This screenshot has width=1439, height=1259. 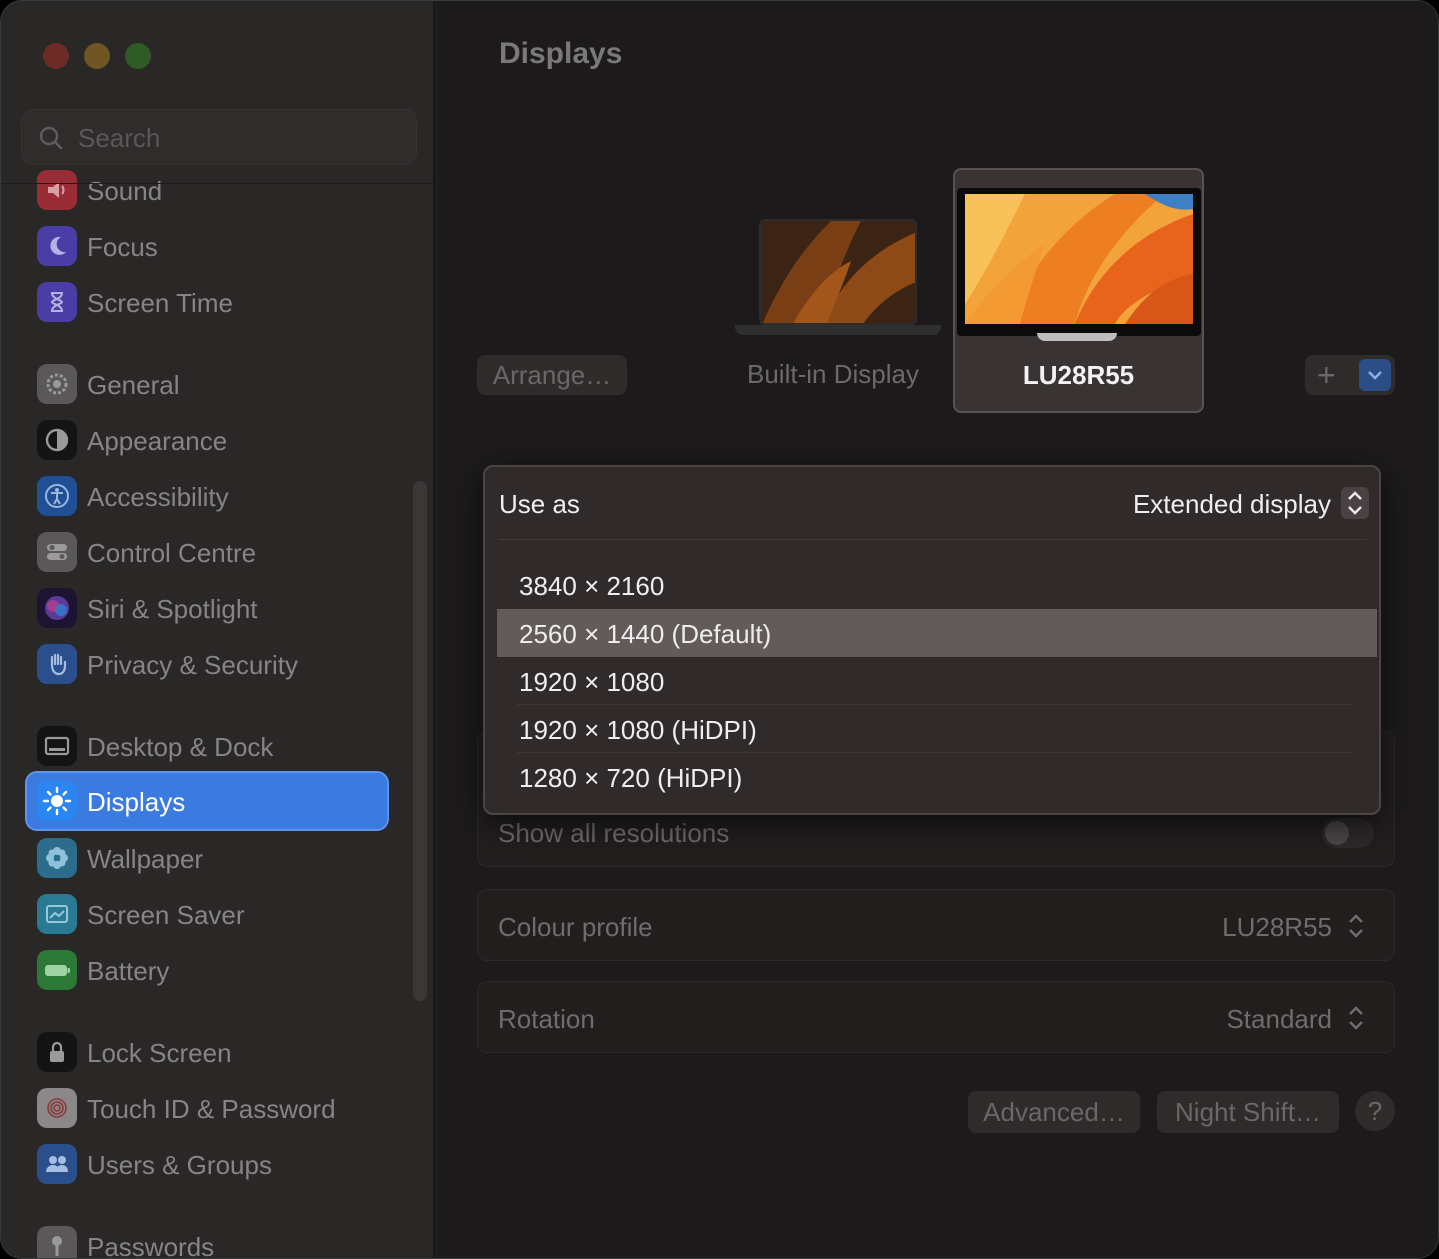 I want to click on popup-divider, so click(x=933, y=539).